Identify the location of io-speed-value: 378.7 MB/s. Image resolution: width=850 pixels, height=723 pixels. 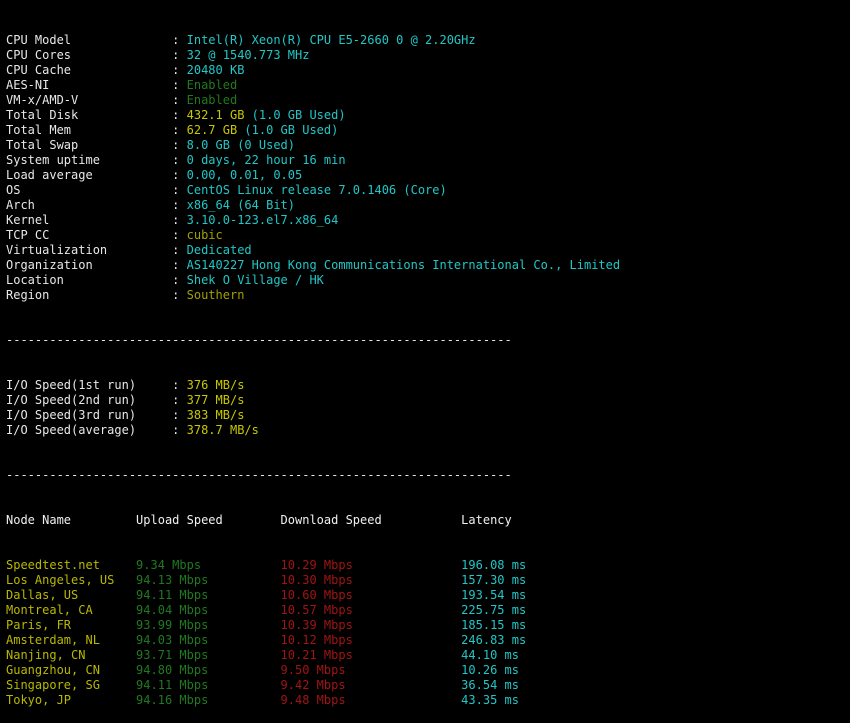
(222, 430).